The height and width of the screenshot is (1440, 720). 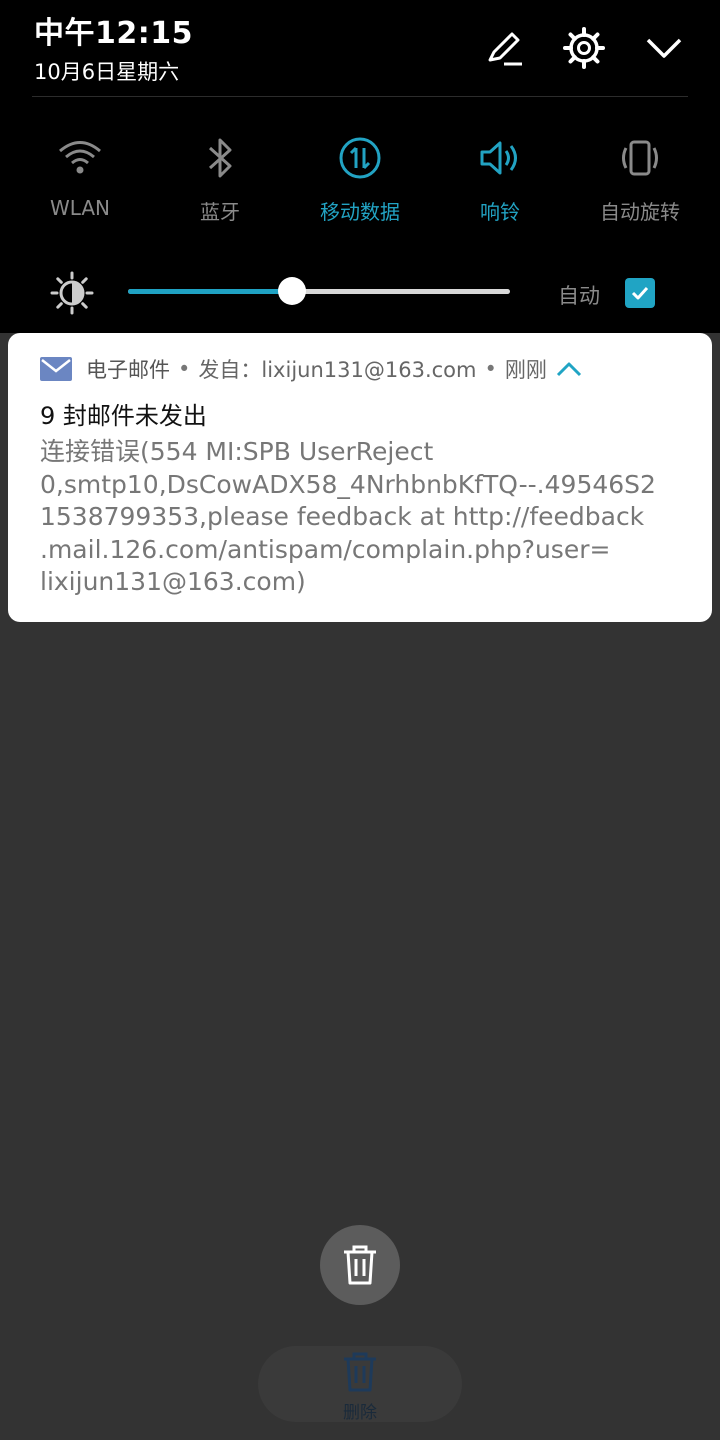 I want to click on wifi-icon, so click(x=80, y=157).